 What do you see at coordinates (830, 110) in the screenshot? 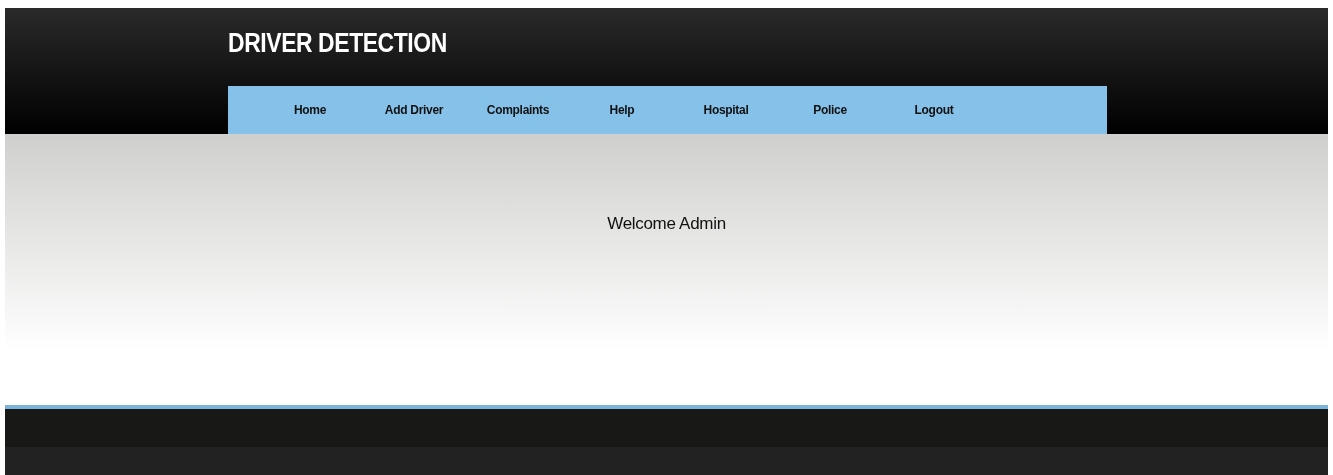
I see `nav-link: Police` at bounding box center [830, 110].